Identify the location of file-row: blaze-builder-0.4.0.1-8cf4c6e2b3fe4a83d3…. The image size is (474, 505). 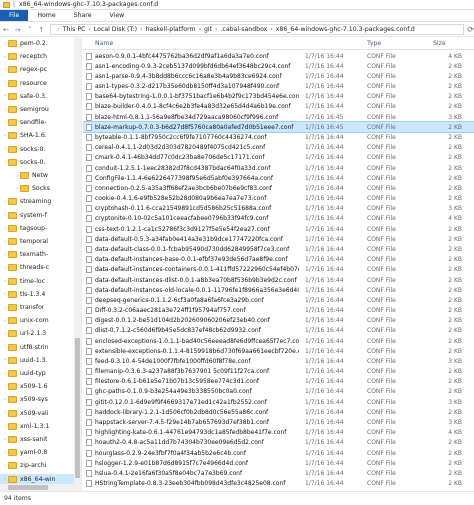
(278, 107).